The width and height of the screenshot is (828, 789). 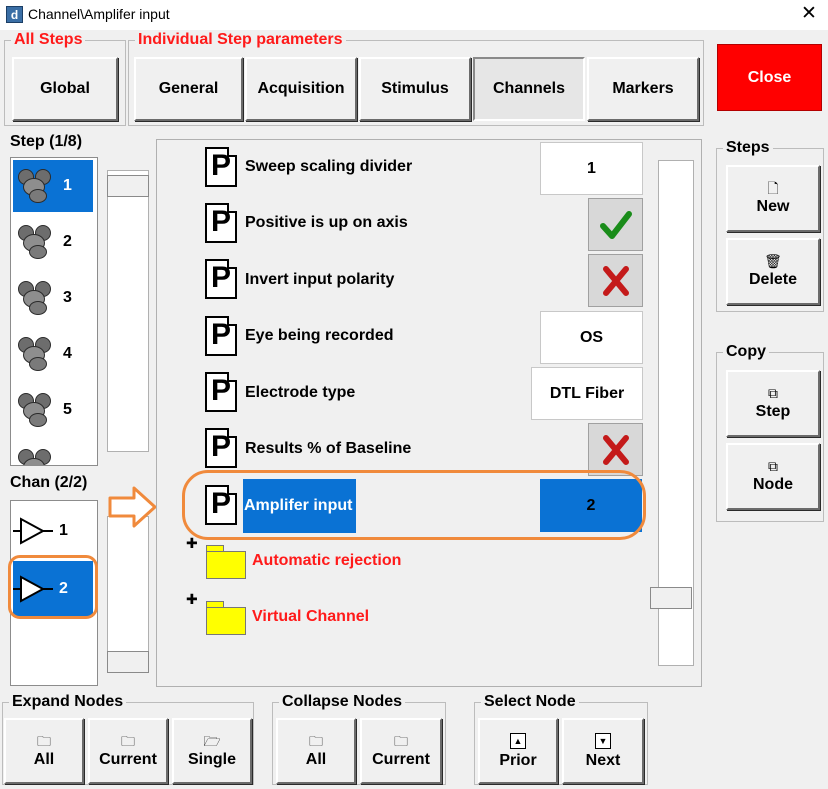 I want to click on copy-step-button: ⧉ Step, so click(x=773, y=403).